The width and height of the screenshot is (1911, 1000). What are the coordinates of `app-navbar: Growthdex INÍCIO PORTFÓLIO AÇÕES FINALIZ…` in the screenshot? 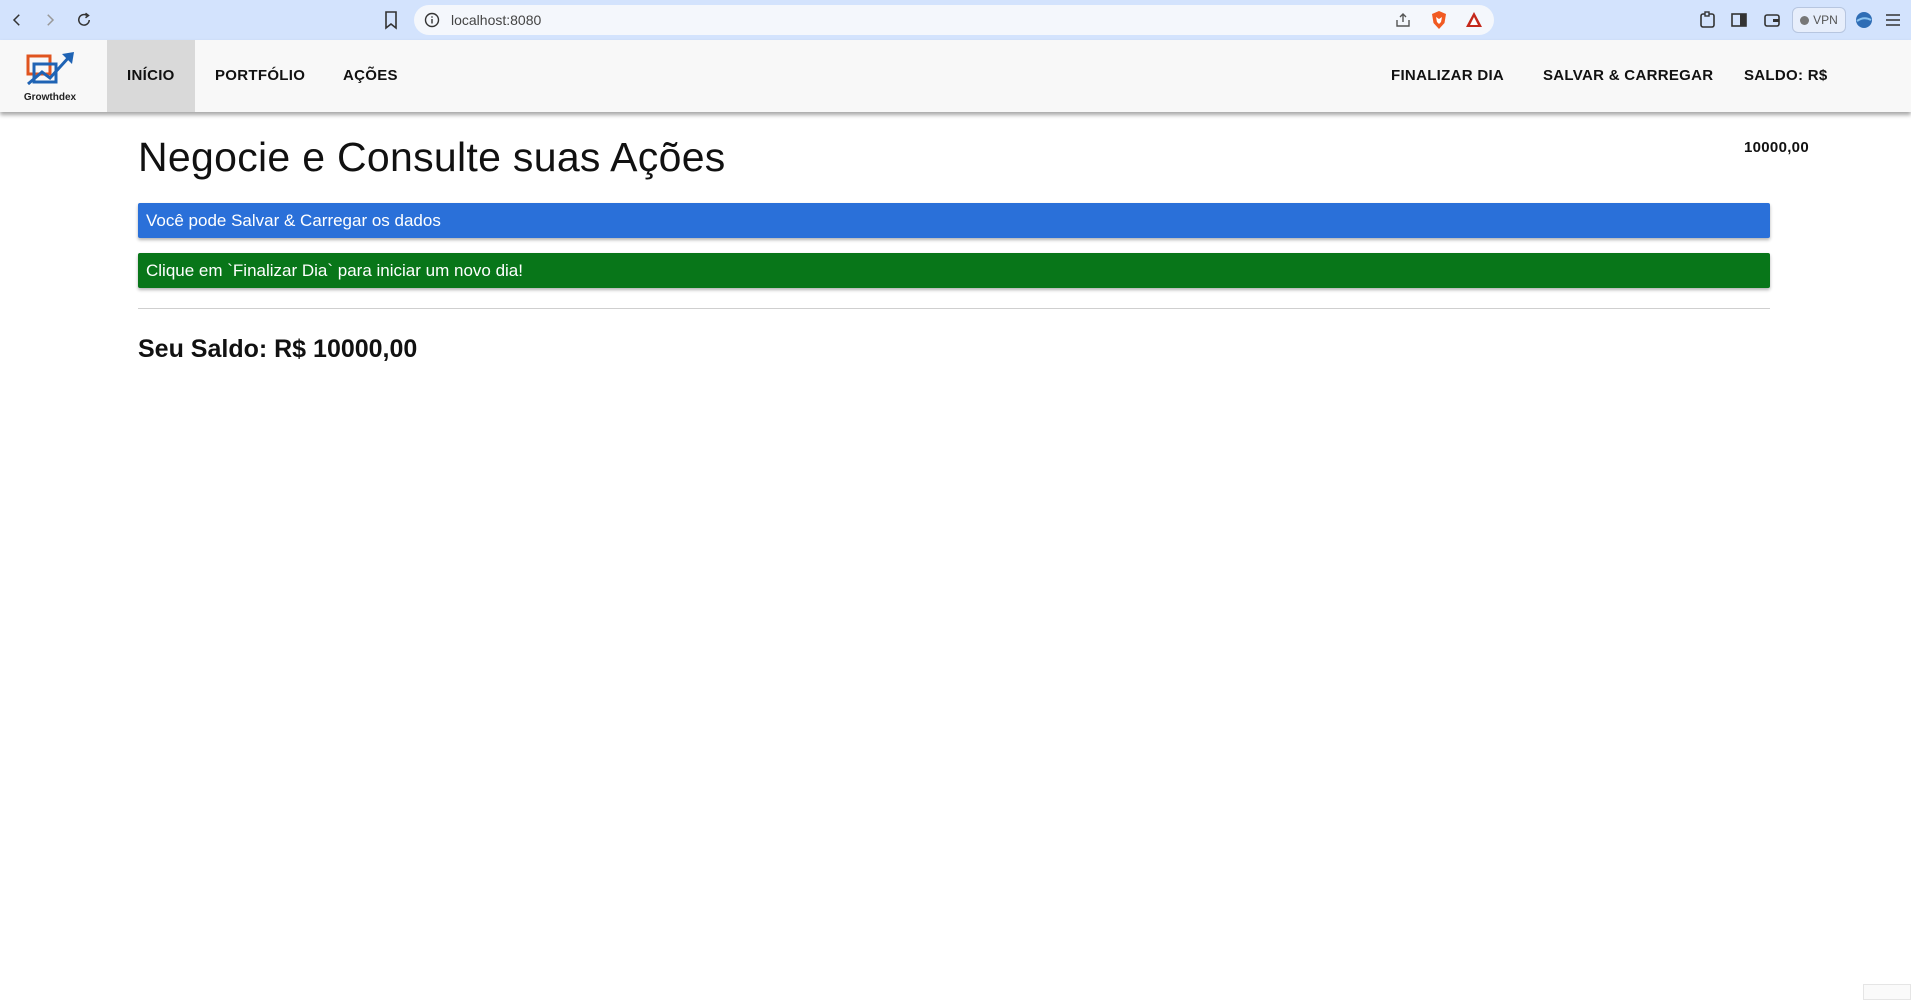 It's located at (955, 98).